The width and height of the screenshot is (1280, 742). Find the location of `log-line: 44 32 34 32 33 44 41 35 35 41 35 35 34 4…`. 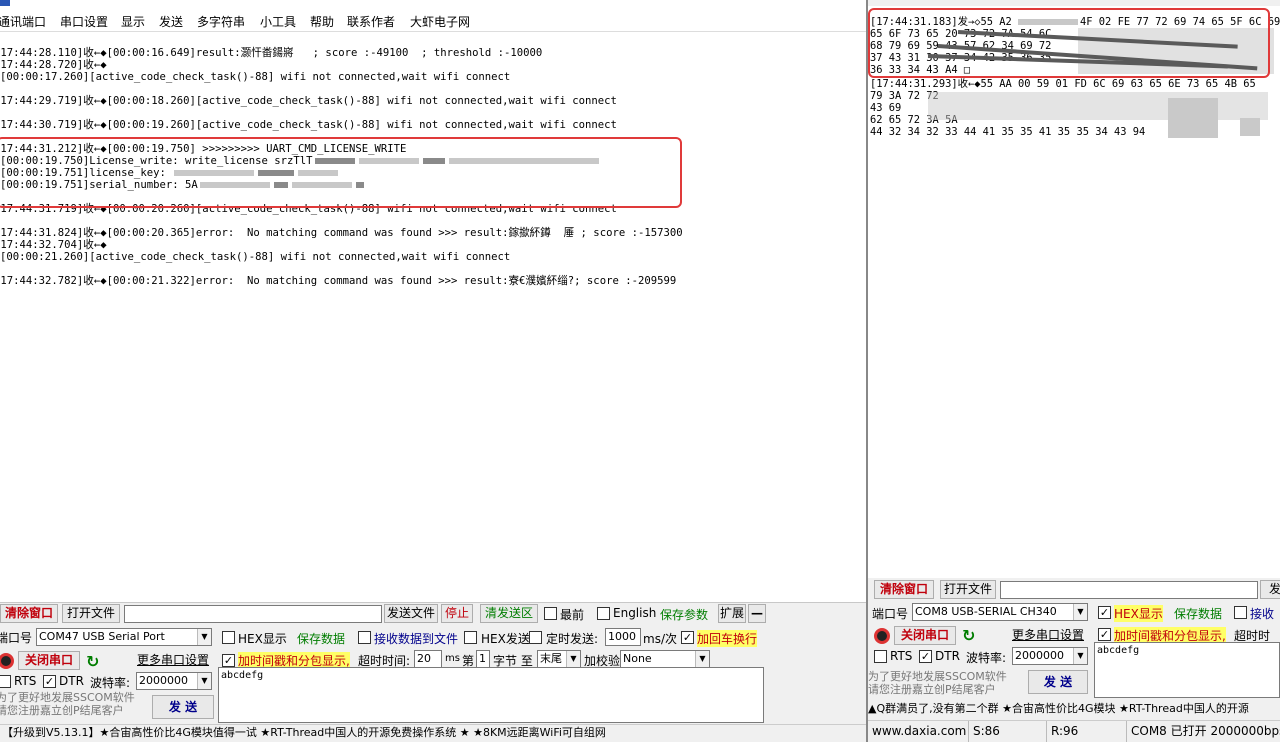

log-line: 44 32 34 32 33 44 41 35 35 41 35 35 34 4… is located at coordinates (1008, 132).